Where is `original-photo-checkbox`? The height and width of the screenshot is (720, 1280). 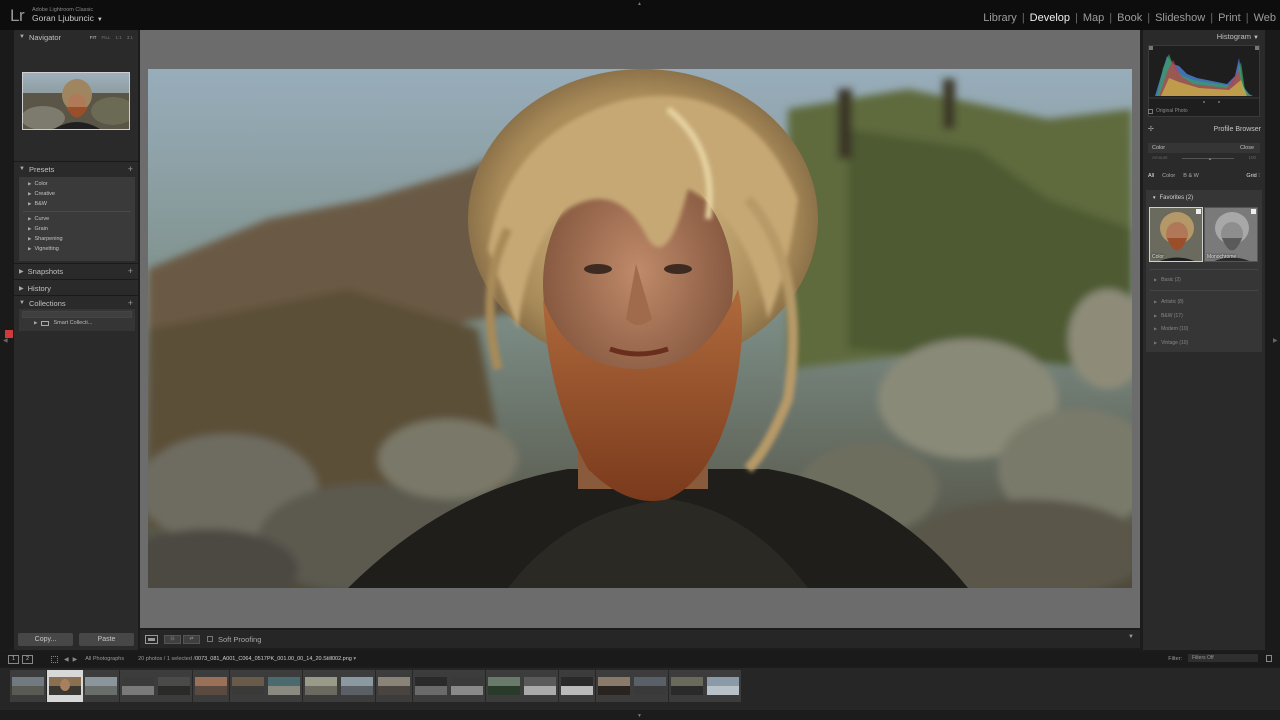 original-photo-checkbox is located at coordinates (1150, 111).